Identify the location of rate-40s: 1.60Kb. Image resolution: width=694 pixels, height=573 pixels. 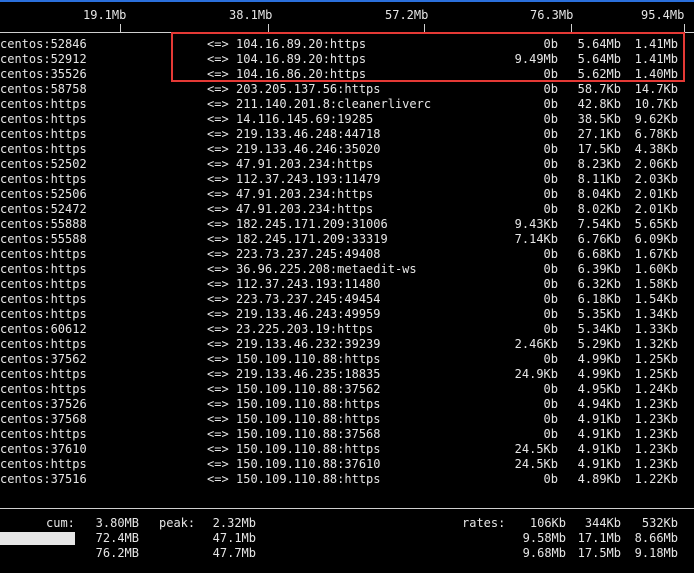
(656, 269).